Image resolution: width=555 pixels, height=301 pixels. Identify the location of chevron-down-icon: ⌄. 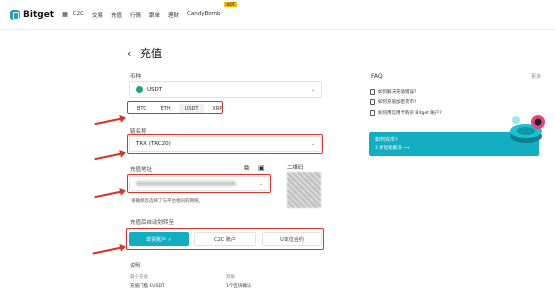
(312, 89).